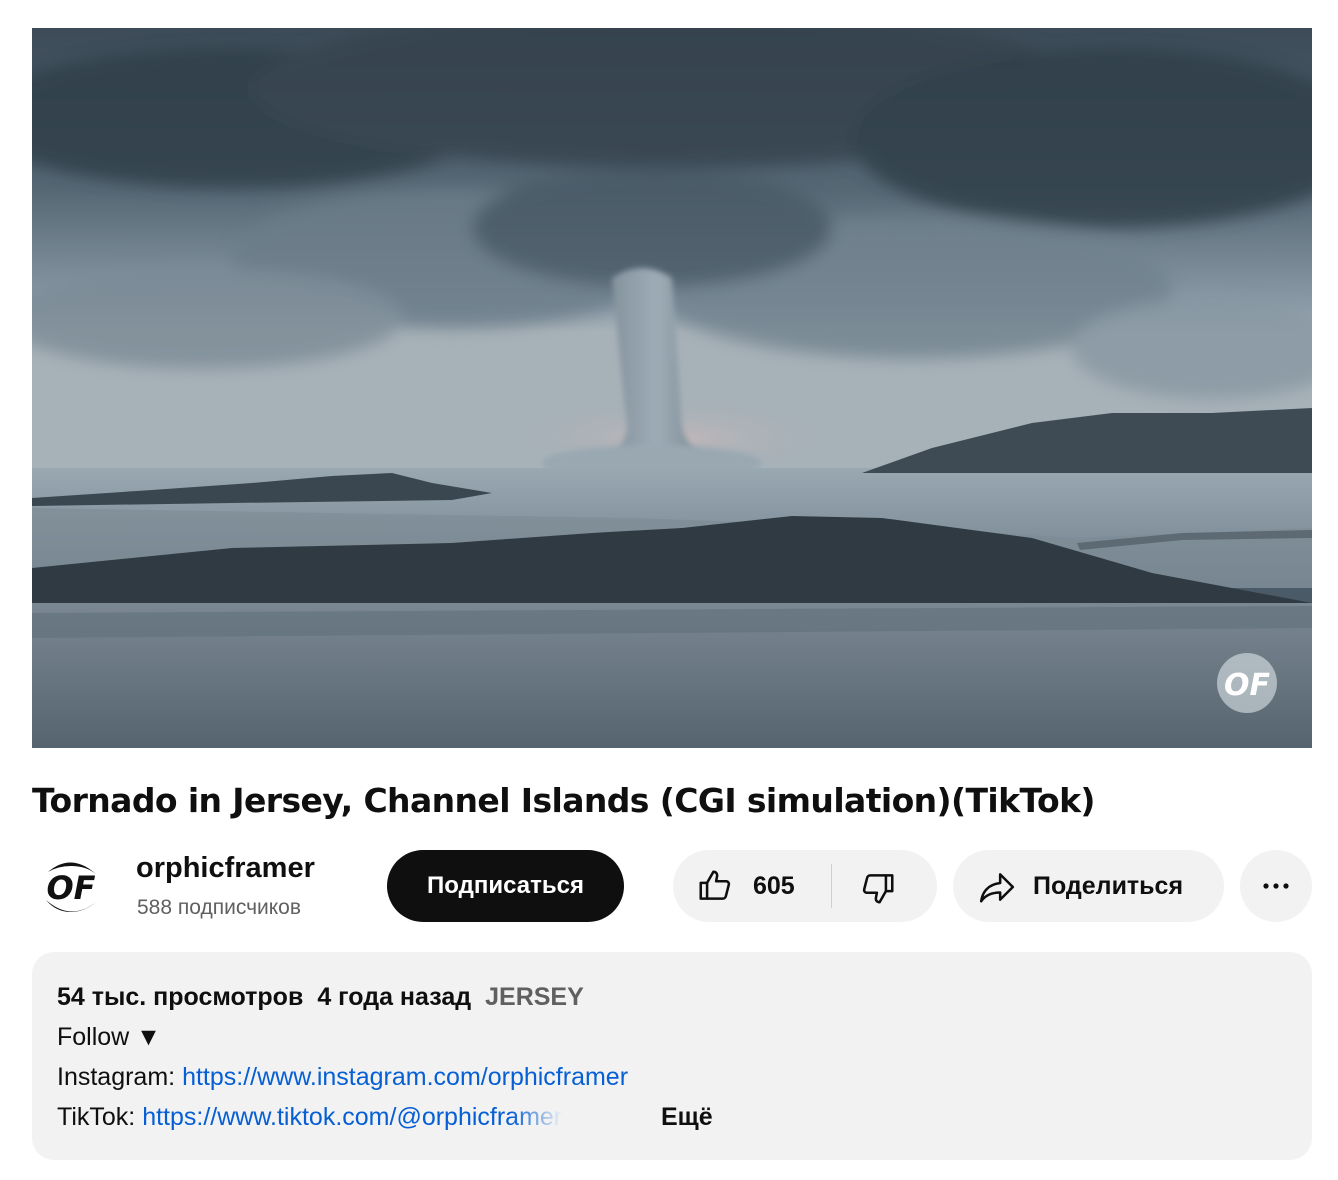 This screenshot has width=1338, height=1180. I want to click on description-meta: 54 тыс. просмотров 4 года назад JERSEY, so click(320, 997).